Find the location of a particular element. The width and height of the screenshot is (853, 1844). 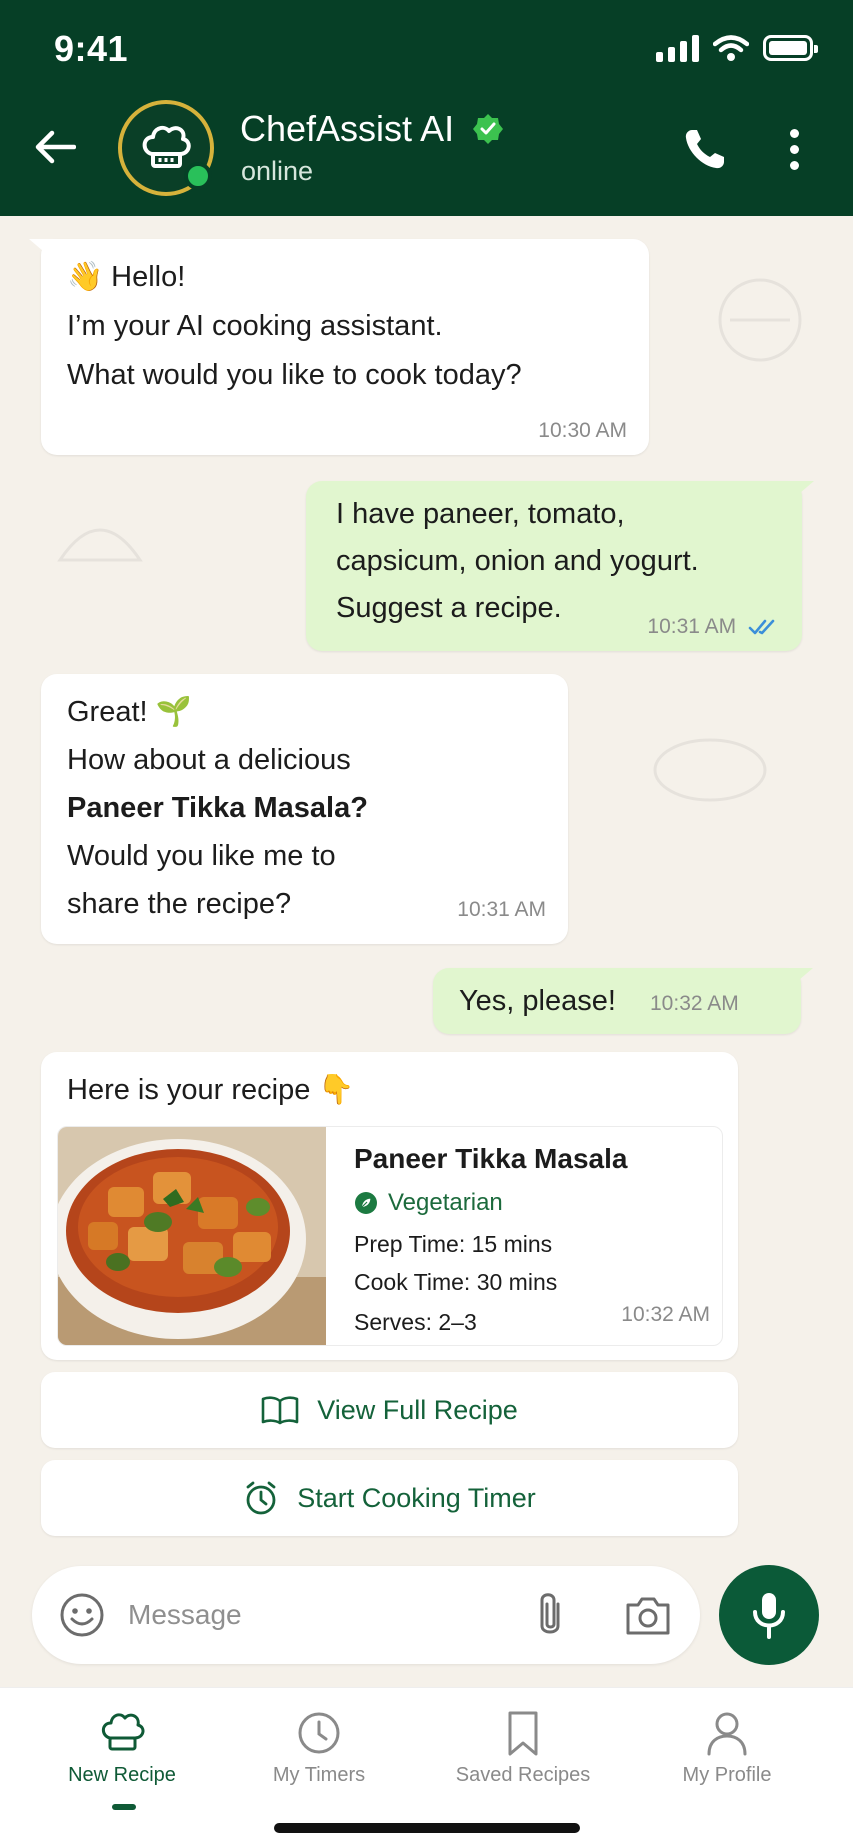

chat-header: 9:41 ChefAssist AI online is located at coordinates (426, 108).